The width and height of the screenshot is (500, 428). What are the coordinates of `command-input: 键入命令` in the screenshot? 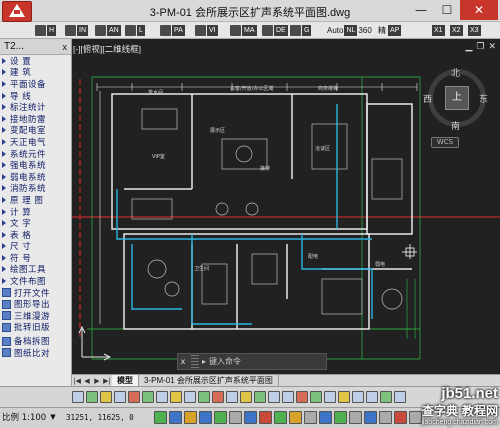 It's located at (225, 361).